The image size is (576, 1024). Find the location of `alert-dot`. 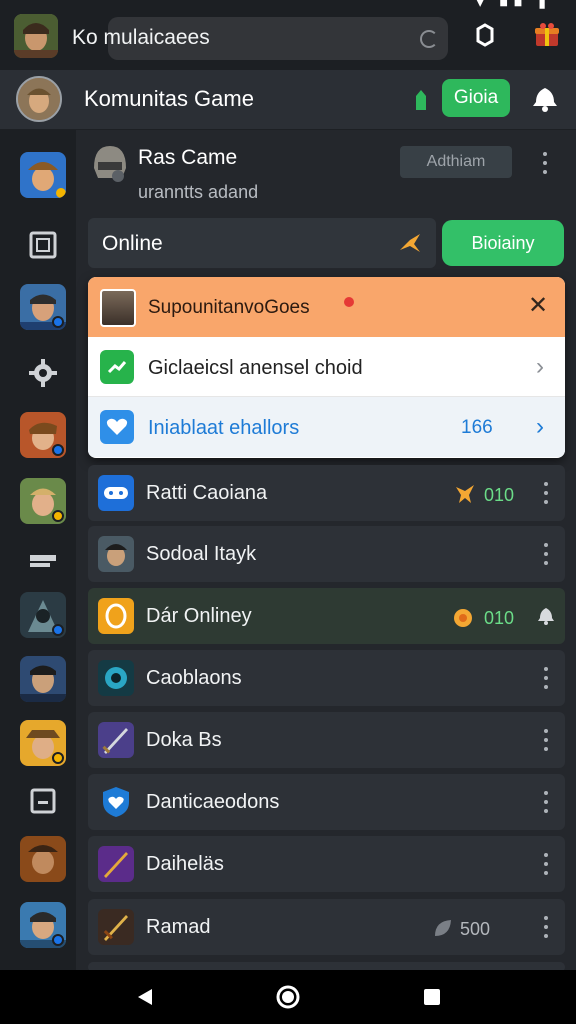

alert-dot is located at coordinates (349, 302).